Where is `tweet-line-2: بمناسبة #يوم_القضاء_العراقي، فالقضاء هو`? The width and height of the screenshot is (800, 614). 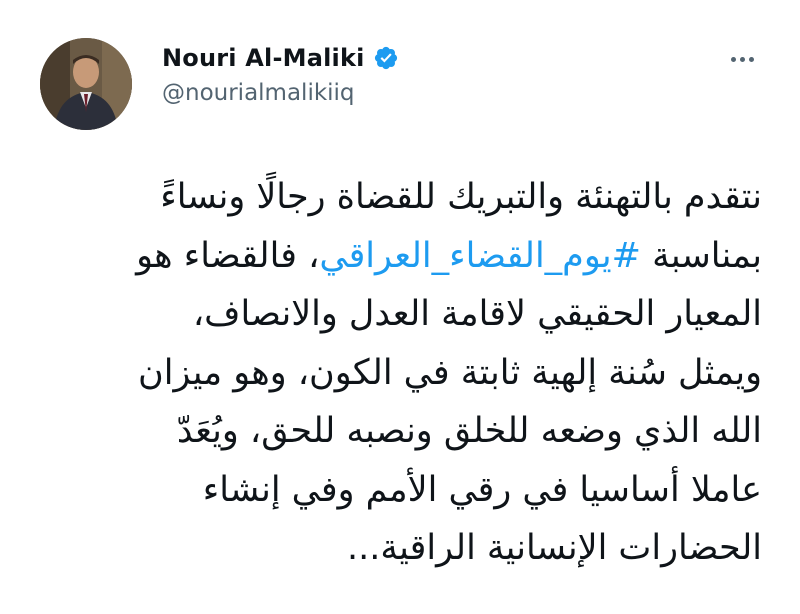
tweet-line-2: بمناسبة #يوم_القضاء_العراقي، فالقضاء هو is located at coordinates (402, 256).